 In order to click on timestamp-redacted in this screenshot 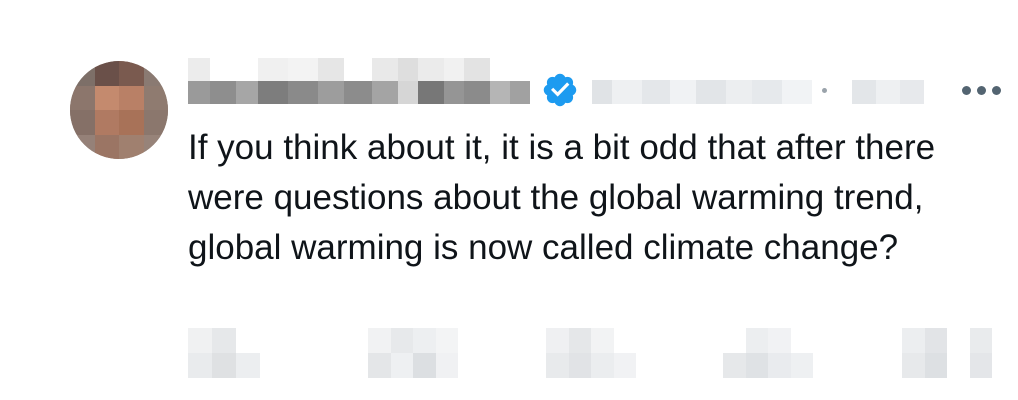, I will do `click(902, 92)`.